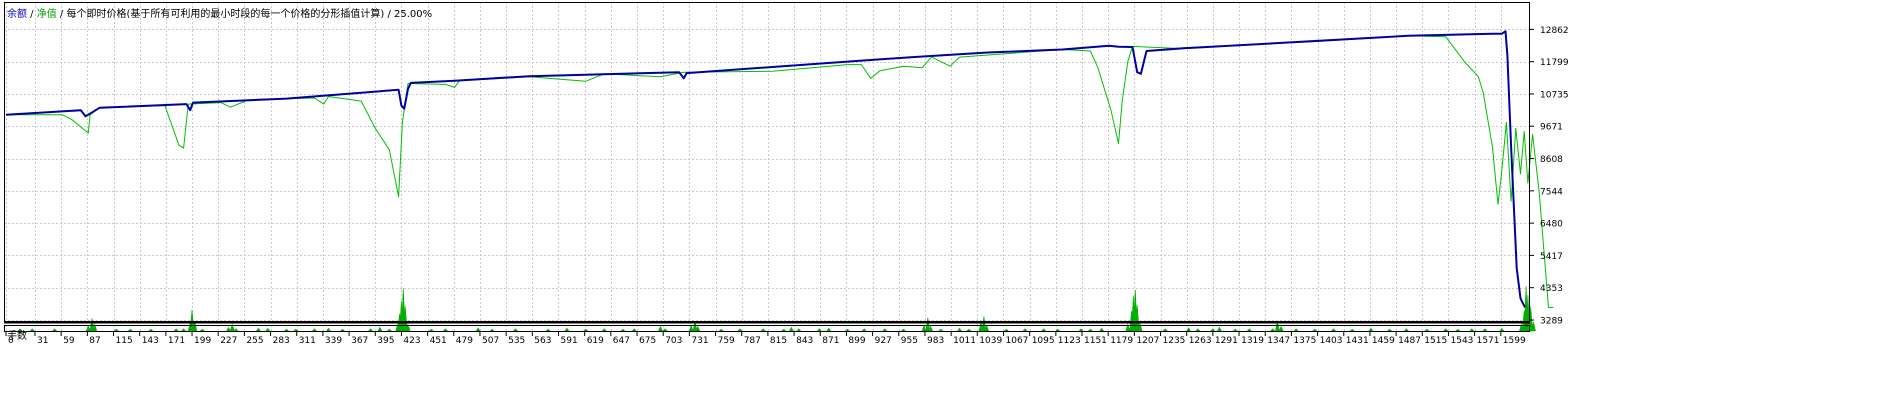 The width and height of the screenshot is (1896, 418). What do you see at coordinates (385, 341) in the screenshot?
I see `x-tick-label: 395` at bounding box center [385, 341].